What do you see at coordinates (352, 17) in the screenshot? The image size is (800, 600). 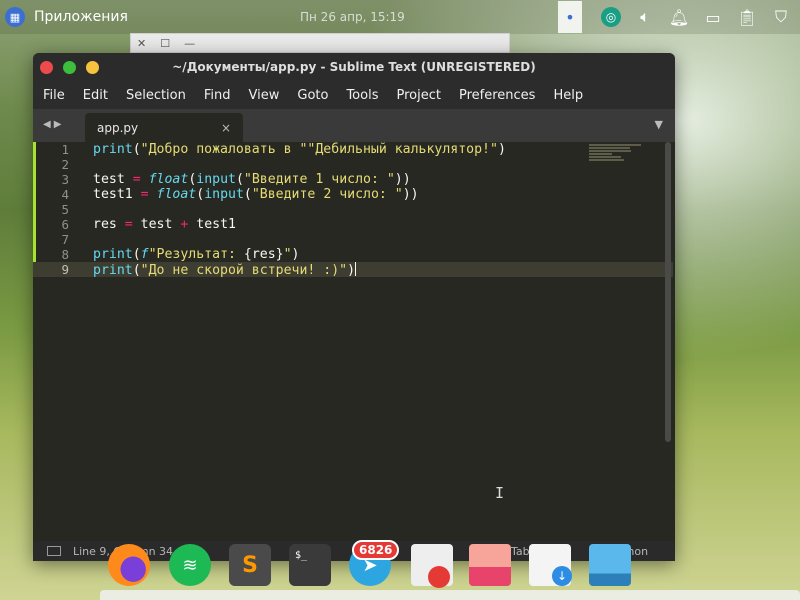 I see `clock: Пн 26 апр, 15:19` at bounding box center [352, 17].